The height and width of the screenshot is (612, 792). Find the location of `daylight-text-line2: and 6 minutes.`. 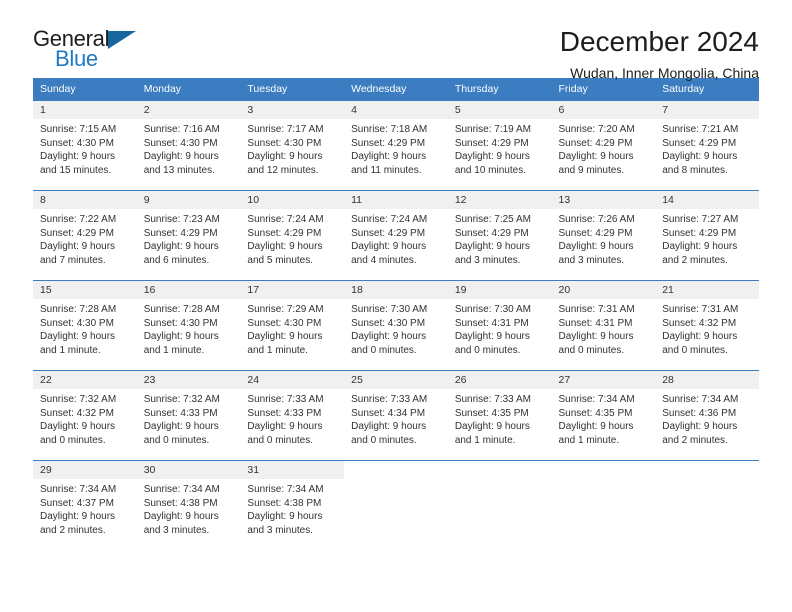

daylight-text-line2: and 6 minutes. is located at coordinates (176, 260).